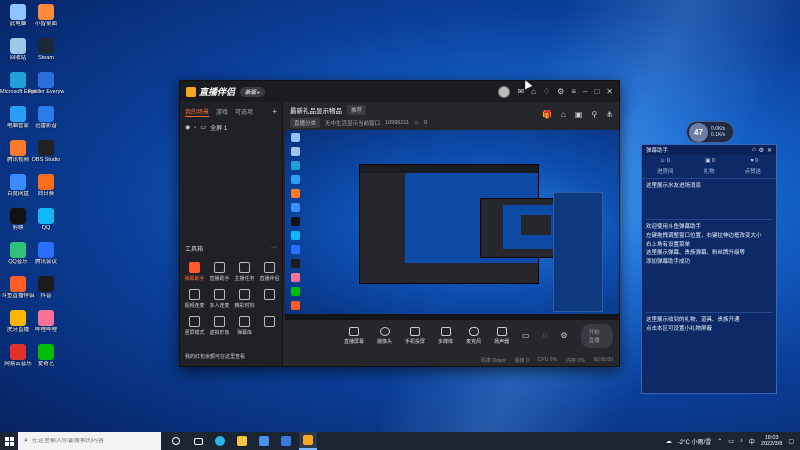 The height and width of the screenshot is (450, 800). Describe the element at coordinates (579, 114) in the screenshot. I see `room-settings-icon: ▣` at that location.